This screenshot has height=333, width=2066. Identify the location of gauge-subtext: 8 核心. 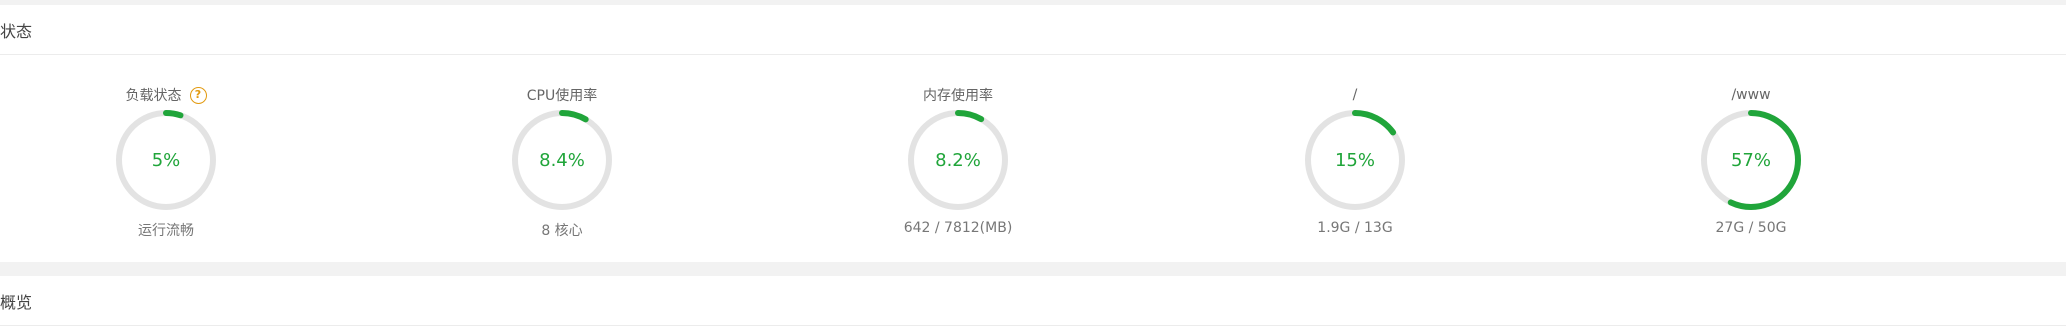
(562, 231).